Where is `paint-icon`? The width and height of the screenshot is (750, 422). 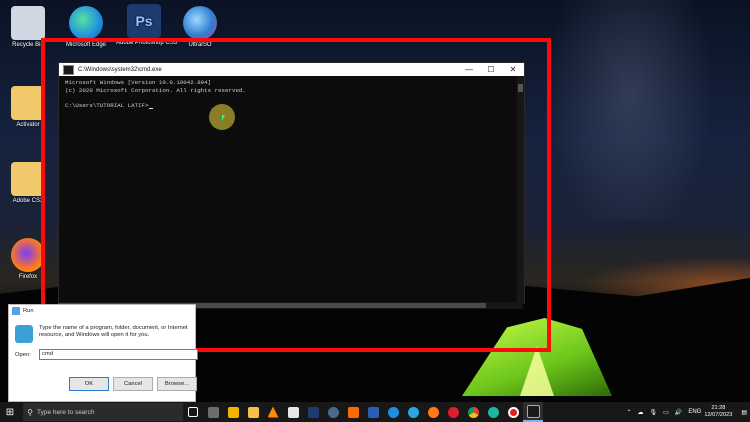 paint-icon is located at coordinates (293, 412).